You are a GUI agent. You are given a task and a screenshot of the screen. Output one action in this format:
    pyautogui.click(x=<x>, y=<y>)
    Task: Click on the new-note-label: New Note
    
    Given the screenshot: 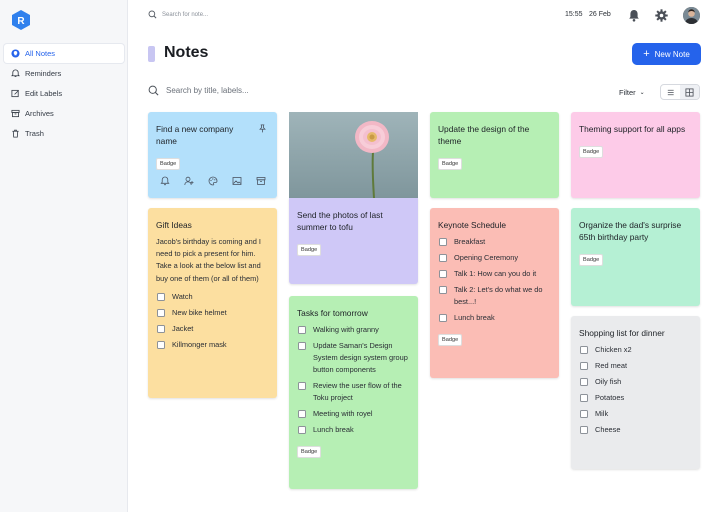 What is the action you would take?
    pyautogui.click(x=672, y=54)
    